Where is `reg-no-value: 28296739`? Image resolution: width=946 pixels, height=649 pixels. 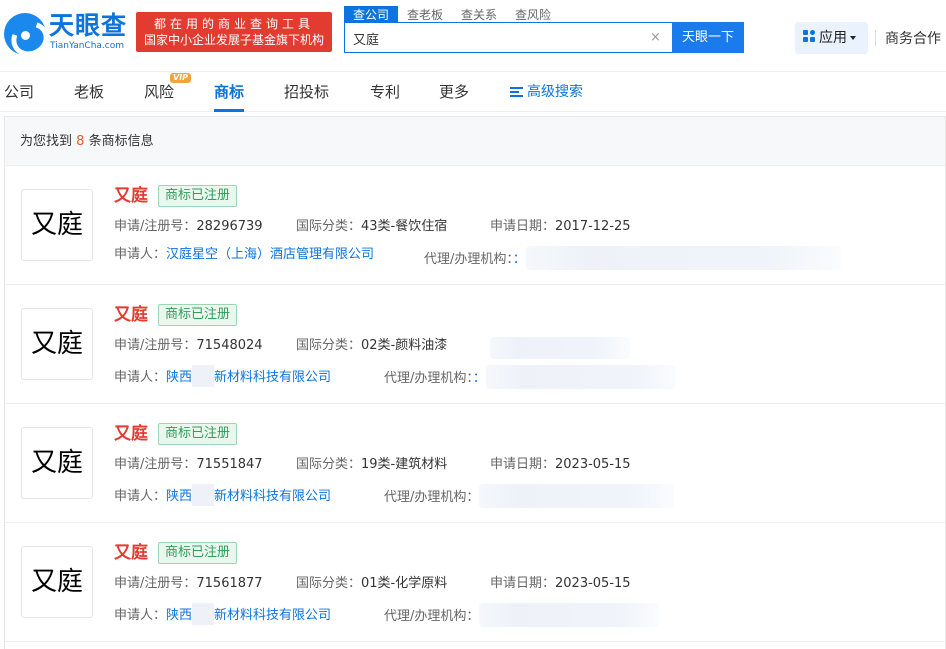
reg-no-value: 28296739 is located at coordinates (229, 226).